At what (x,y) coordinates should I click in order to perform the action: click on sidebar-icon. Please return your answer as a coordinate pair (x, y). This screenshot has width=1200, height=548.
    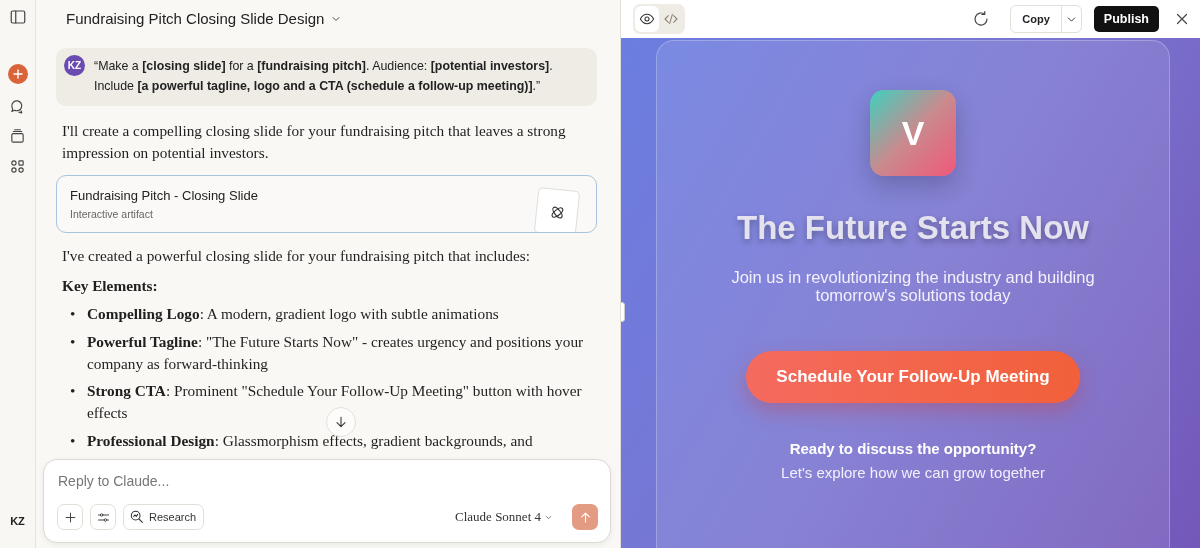
    Looking at the image, I should click on (17, 17).